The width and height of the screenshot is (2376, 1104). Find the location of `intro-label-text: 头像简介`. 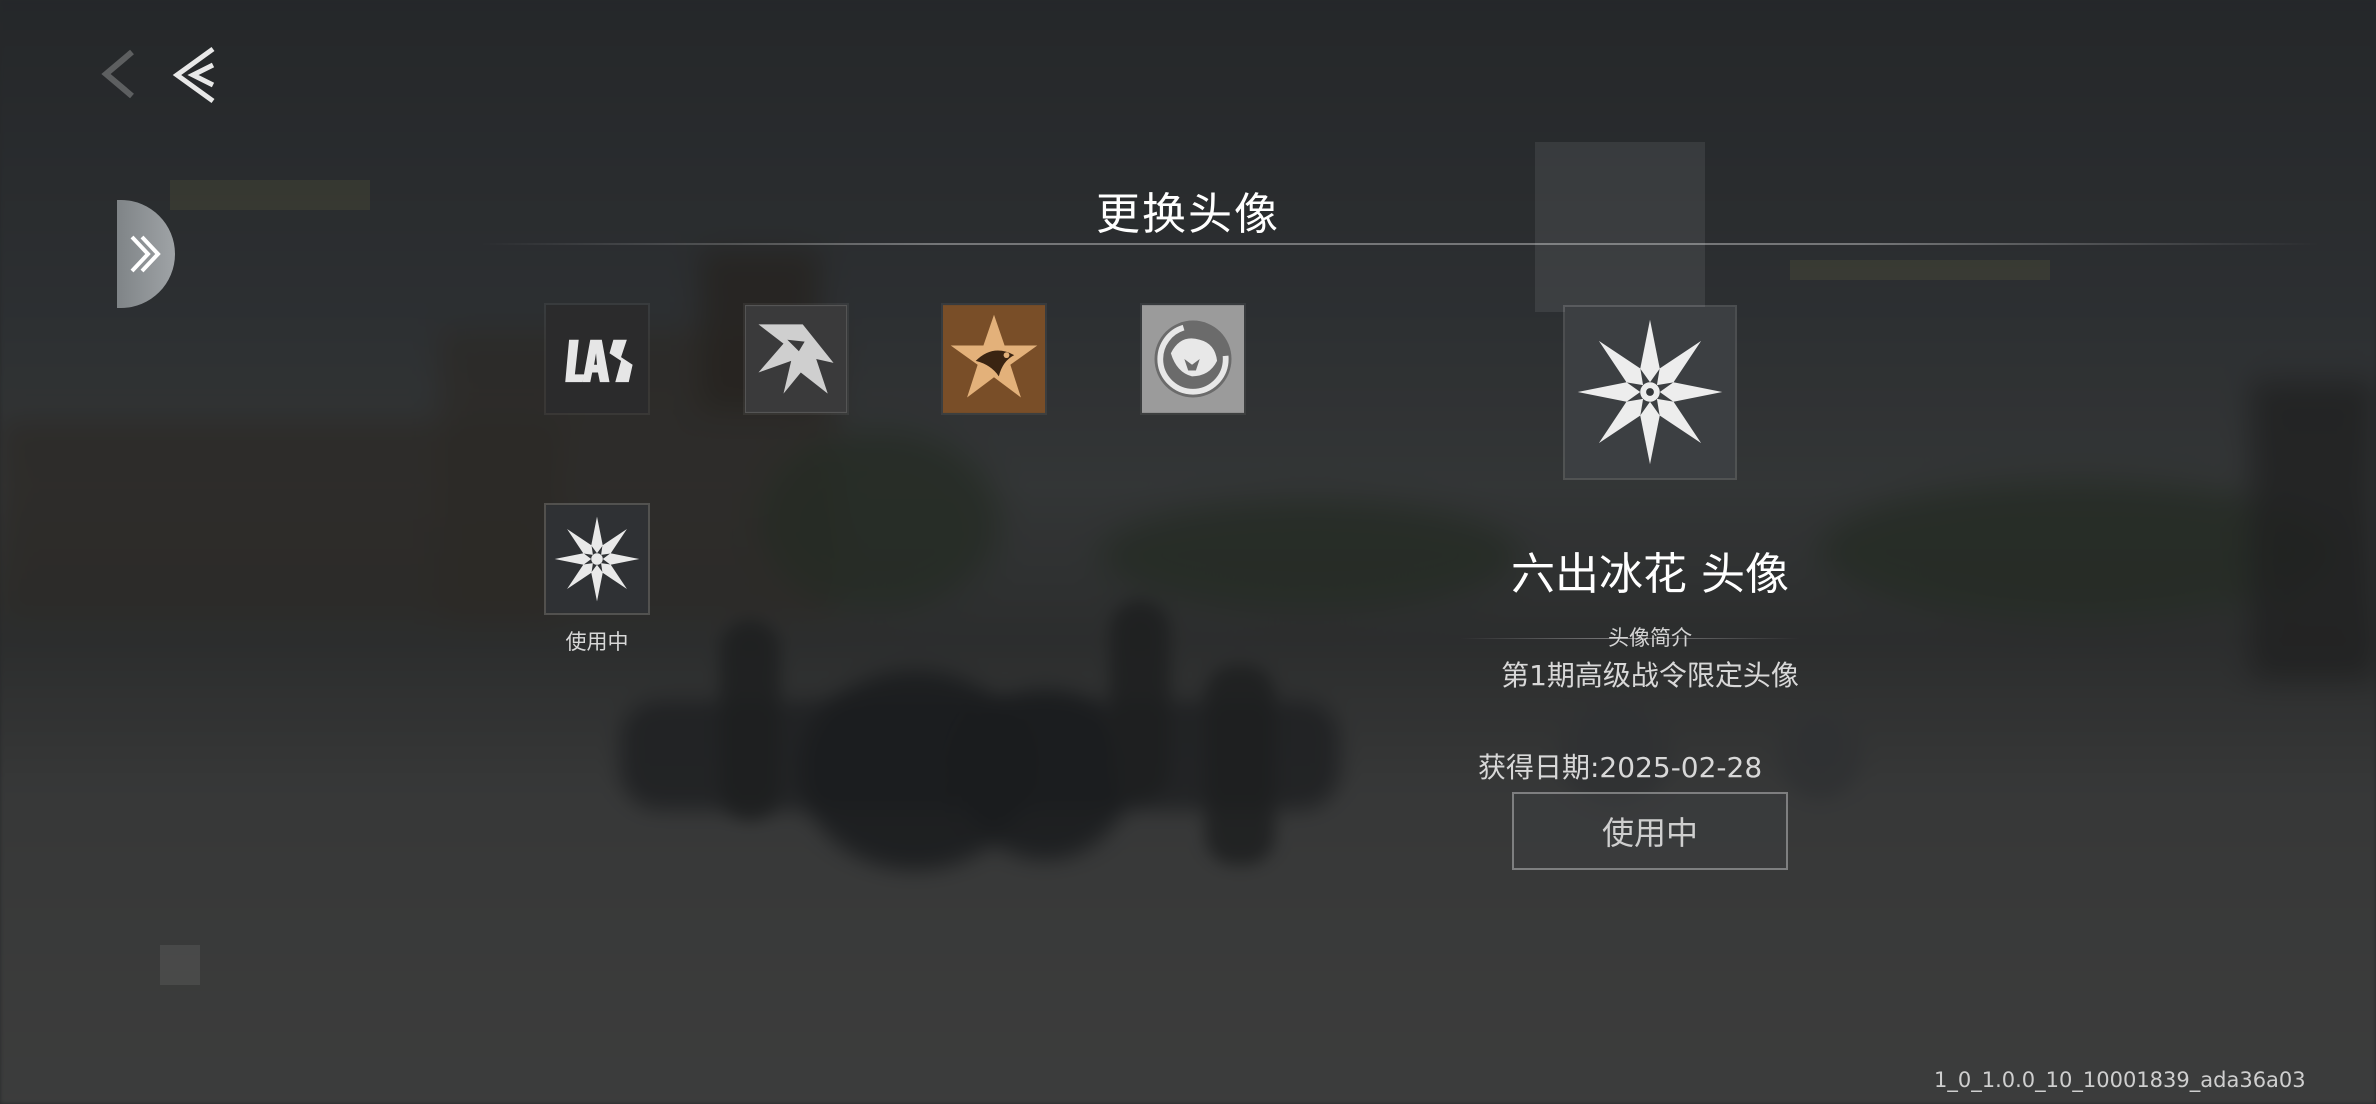

intro-label-text: 头像简介 is located at coordinates (1650, 638).